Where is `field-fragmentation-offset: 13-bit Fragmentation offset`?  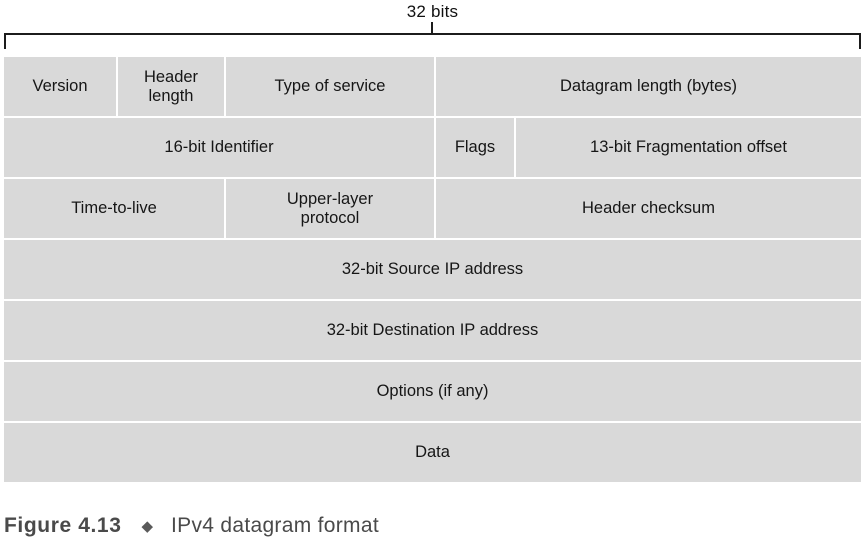
field-fragmentation-offset: 13-bit Fragmentation offset is located at coordinates (688, 147).